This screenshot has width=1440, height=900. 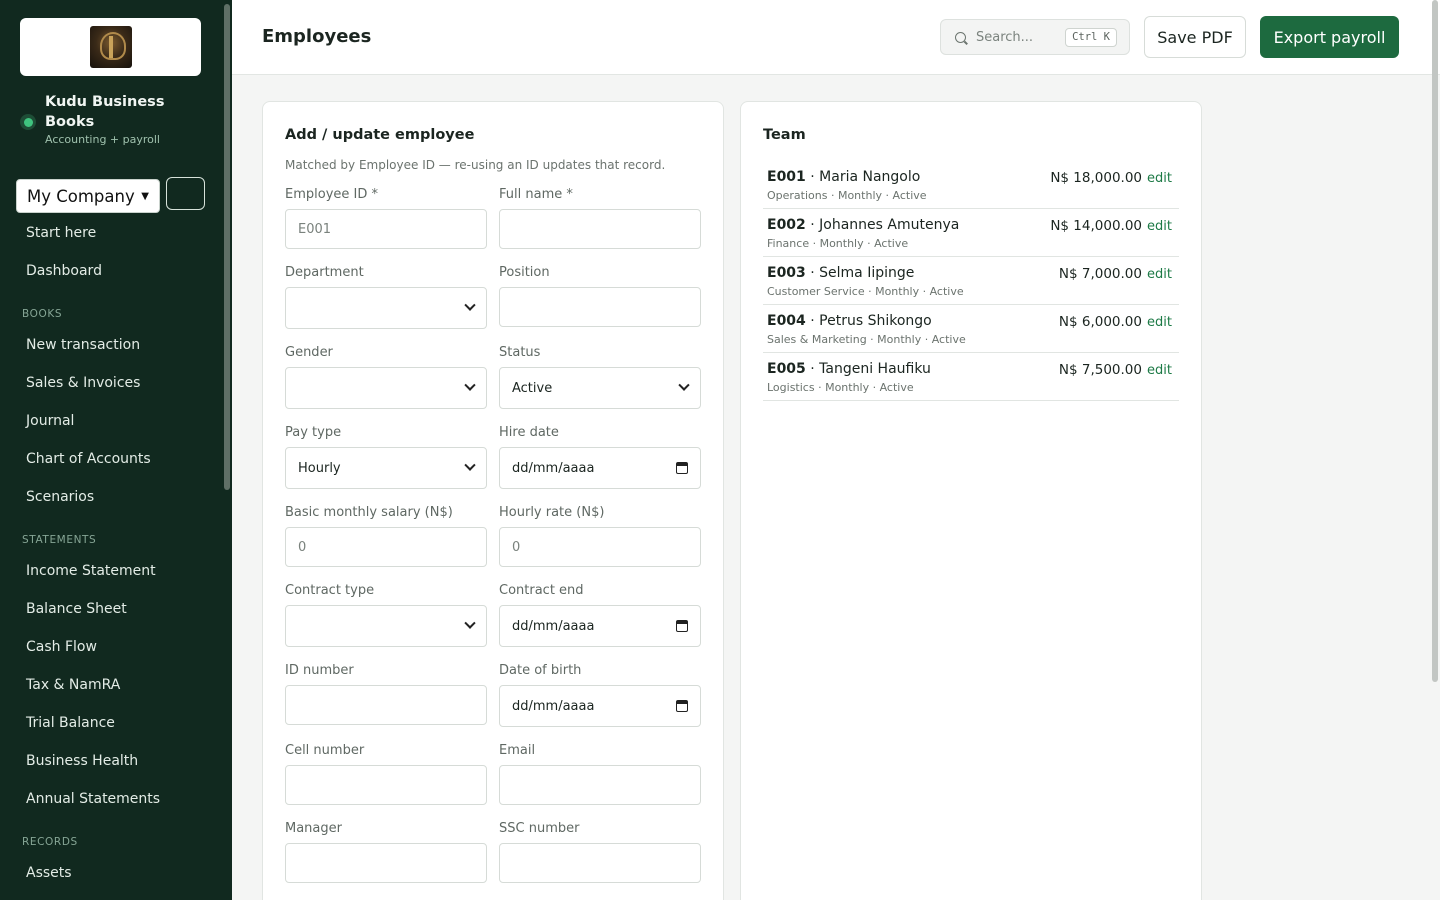 I want to click on nav-chart-of-accounts: Chart of Accounts, so click(x=88, y=459).